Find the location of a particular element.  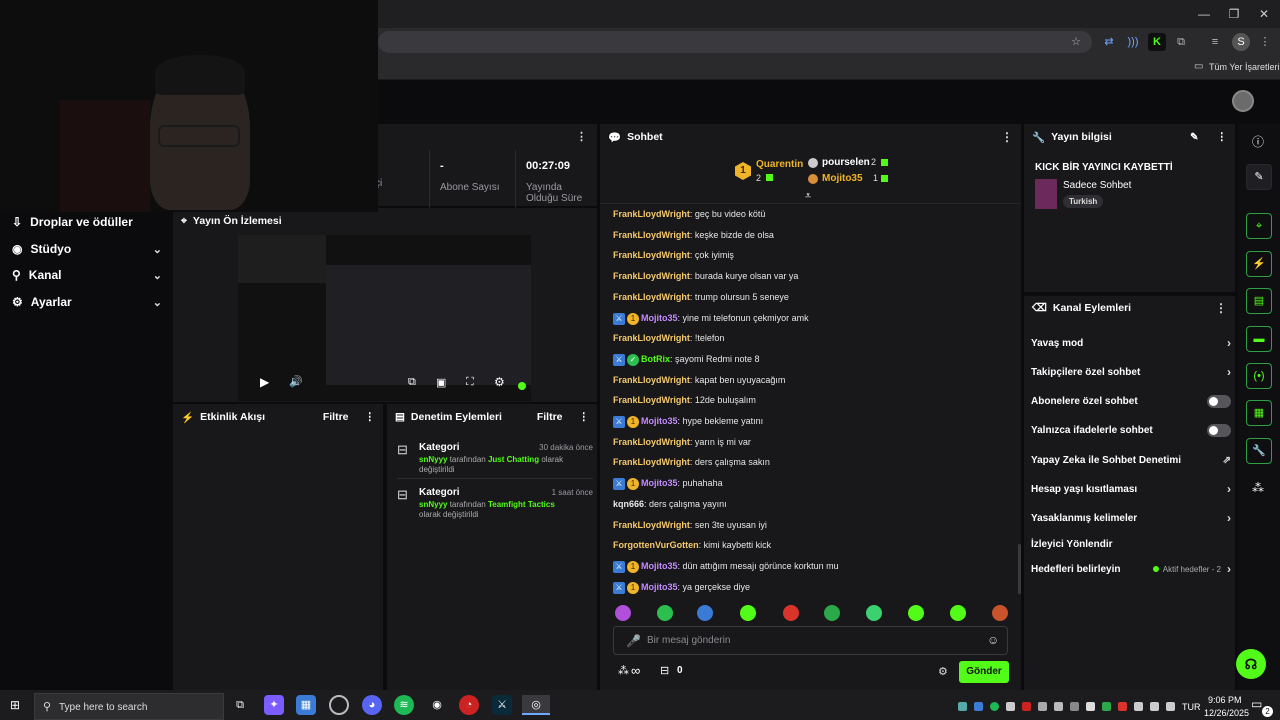

volume-tray-icon is located at coordinates (1170, 706).